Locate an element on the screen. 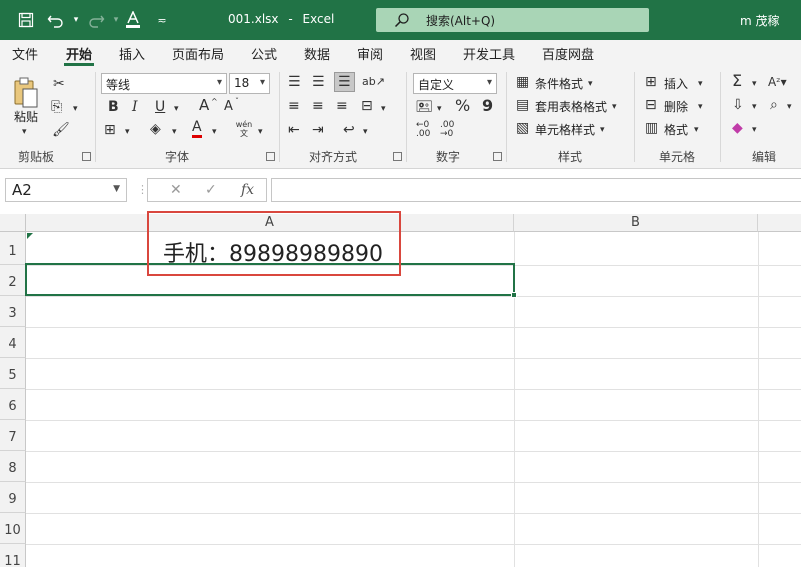 The width and height of the screenshot is (801, 567). cut-icon: ✂ is located at coordinates (59, 84).